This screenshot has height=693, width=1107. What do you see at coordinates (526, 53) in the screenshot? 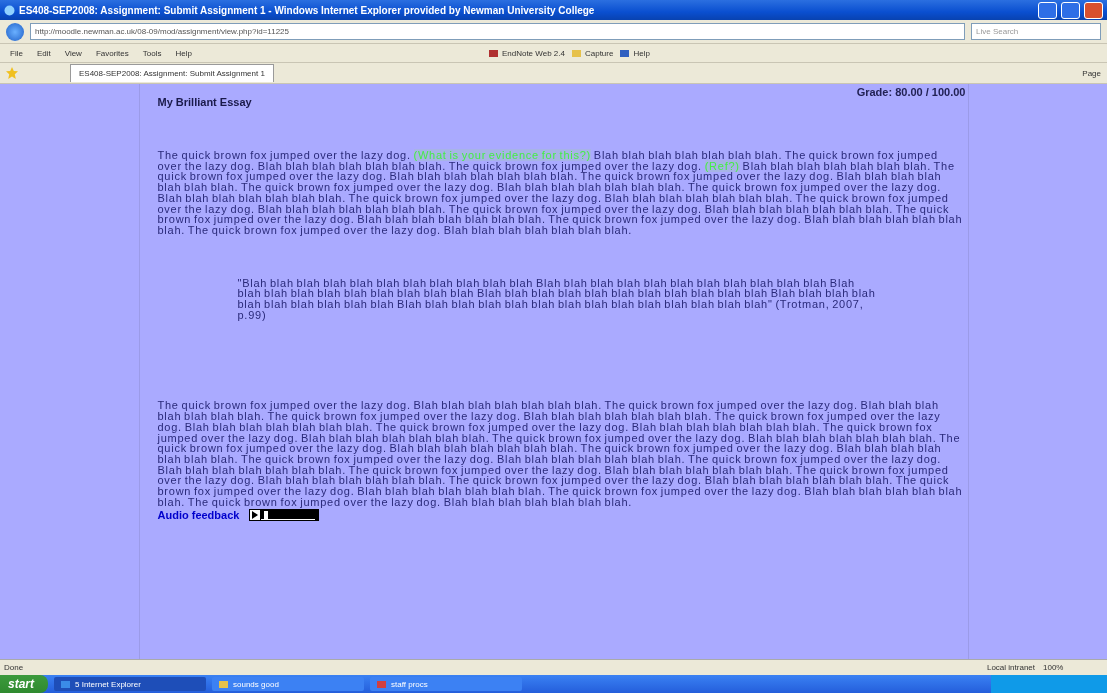
I see `toolbar-link: EndNote Web 2.4` at bounding box center [526, 53].